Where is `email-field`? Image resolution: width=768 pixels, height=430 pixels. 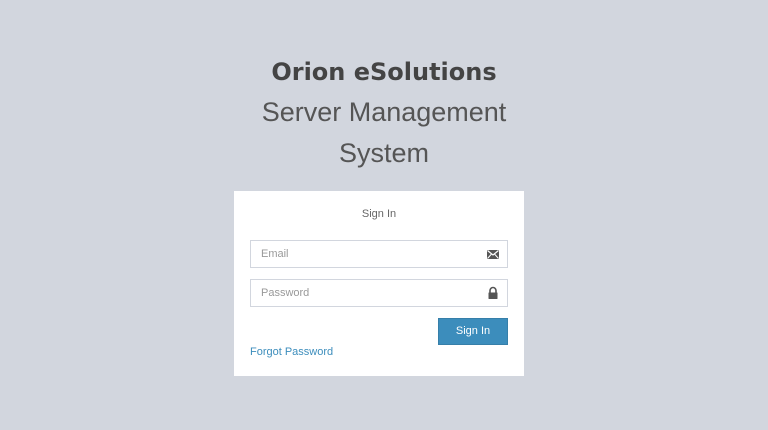
email-field is located at coordinates (379, 254).